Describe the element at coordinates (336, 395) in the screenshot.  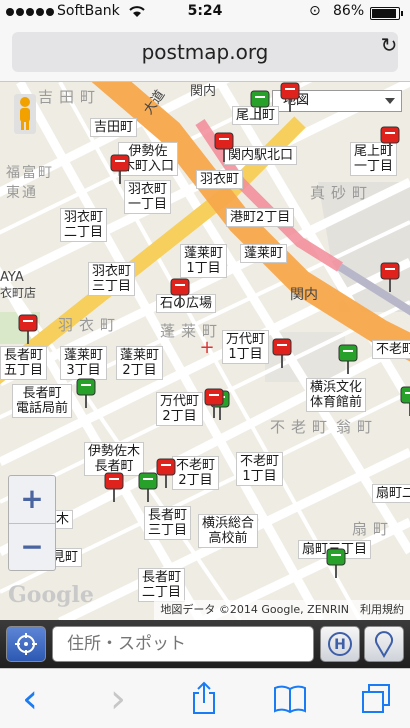
I see `bus-stop-label: 横浜文化 体育館前` at that location.